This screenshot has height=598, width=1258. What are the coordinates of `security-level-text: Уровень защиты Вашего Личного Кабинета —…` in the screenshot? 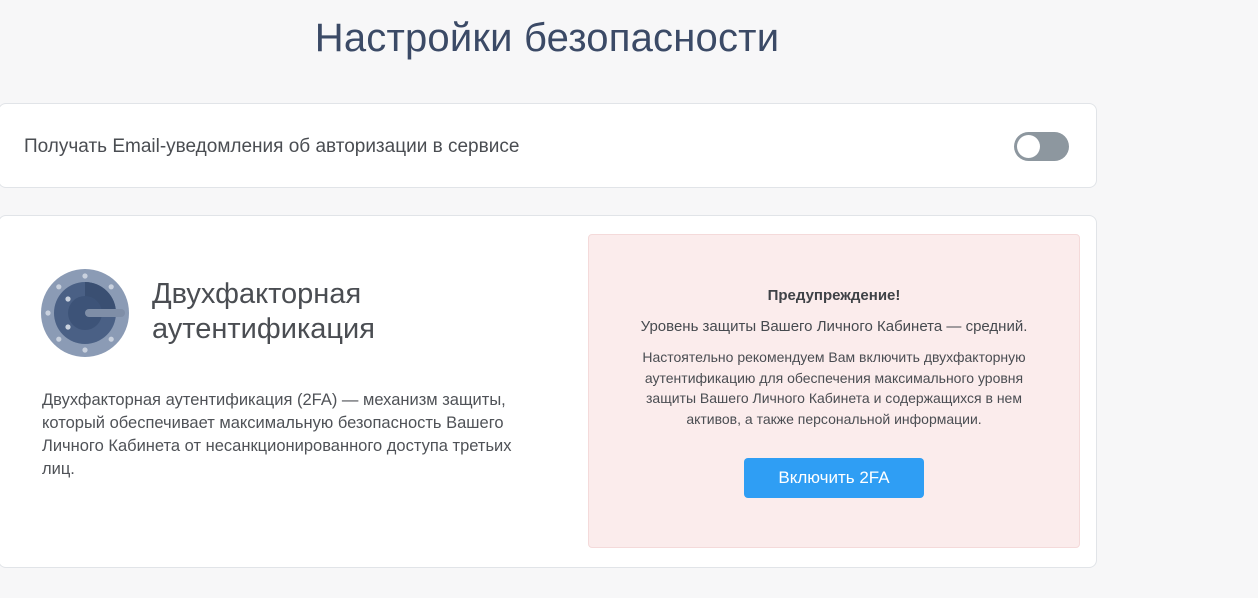 It's located at (834, 326).